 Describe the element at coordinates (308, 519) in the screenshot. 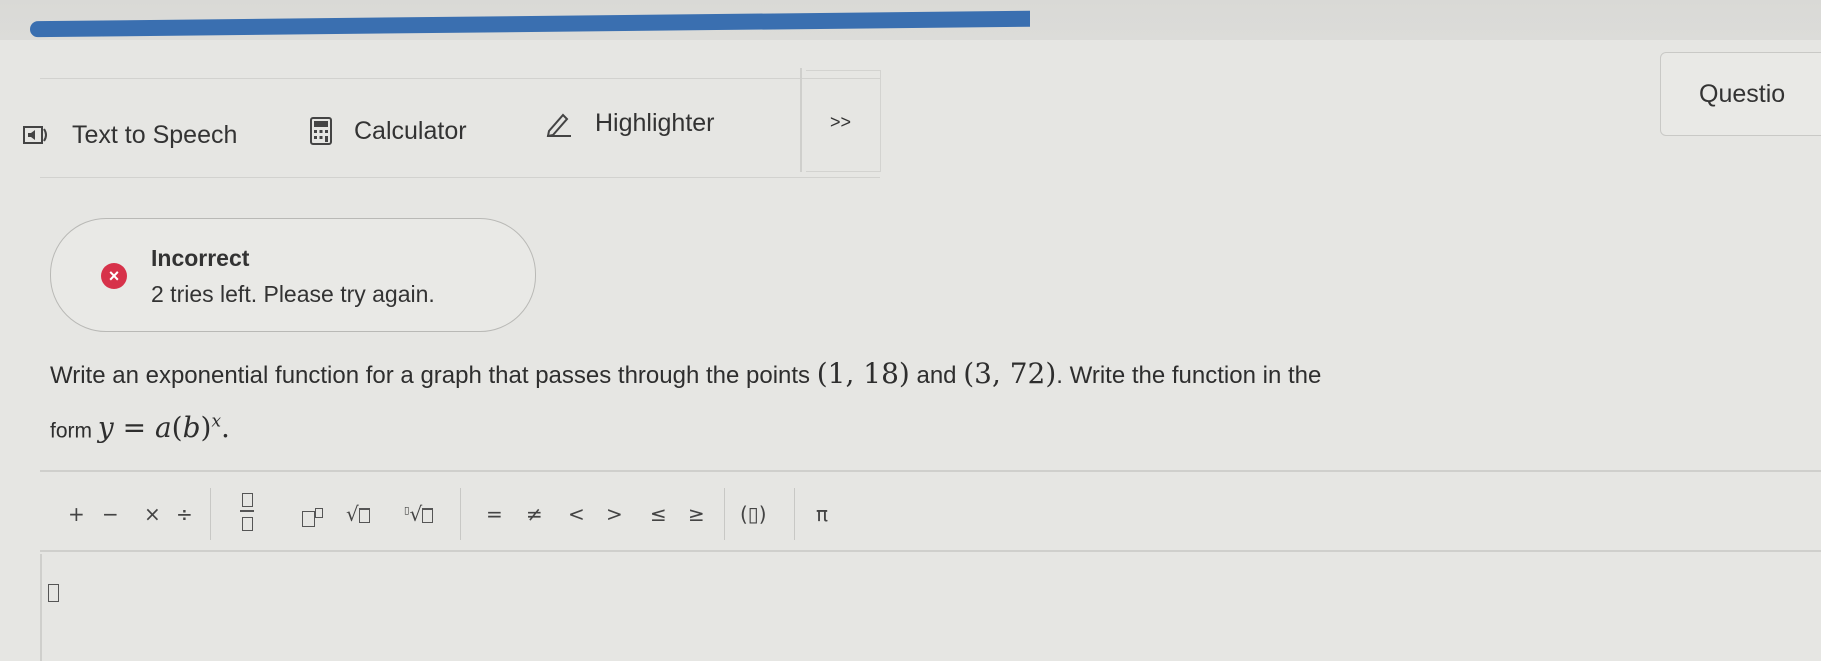

I see `exponent-base-box` at that location.